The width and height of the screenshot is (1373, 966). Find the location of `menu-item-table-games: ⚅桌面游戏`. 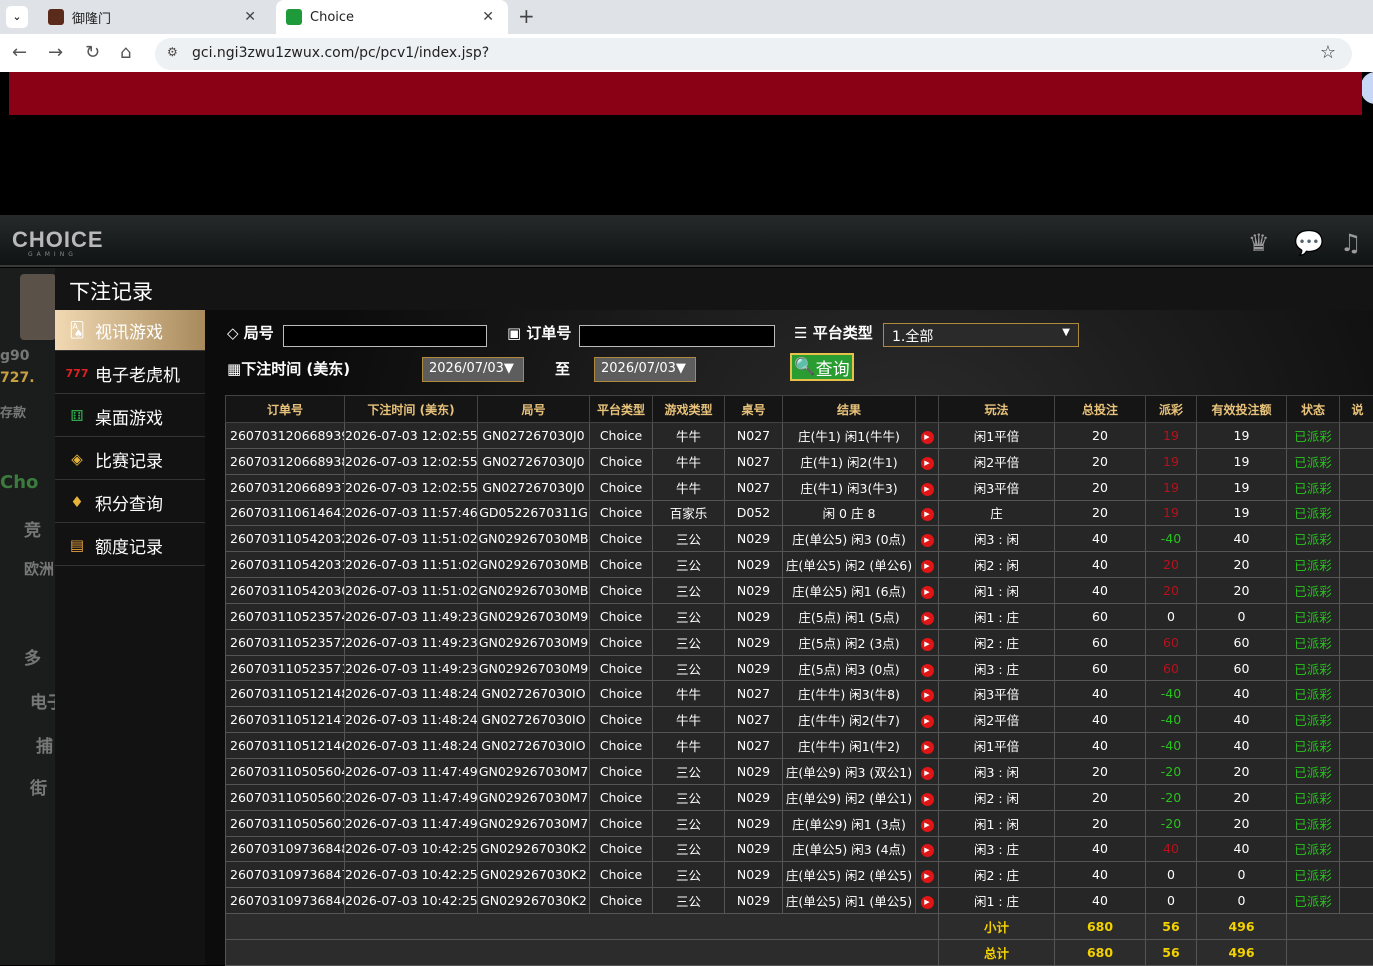

menu-item-table-games: ⚅桌面游戏 is located at coordinates (130, 416).